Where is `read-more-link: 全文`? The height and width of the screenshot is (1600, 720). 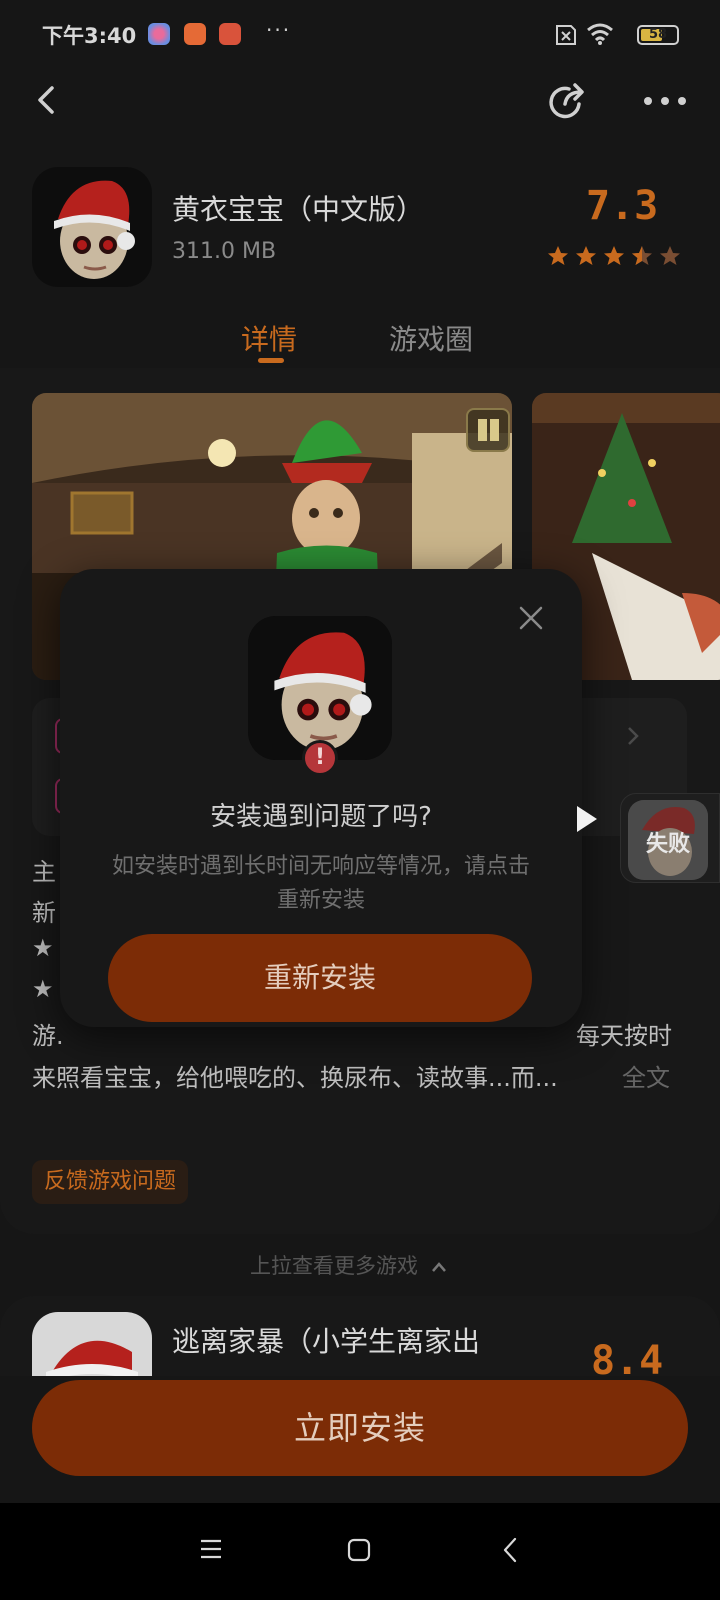
read-more-link: 全文 is located at coordinates (646, 1075).